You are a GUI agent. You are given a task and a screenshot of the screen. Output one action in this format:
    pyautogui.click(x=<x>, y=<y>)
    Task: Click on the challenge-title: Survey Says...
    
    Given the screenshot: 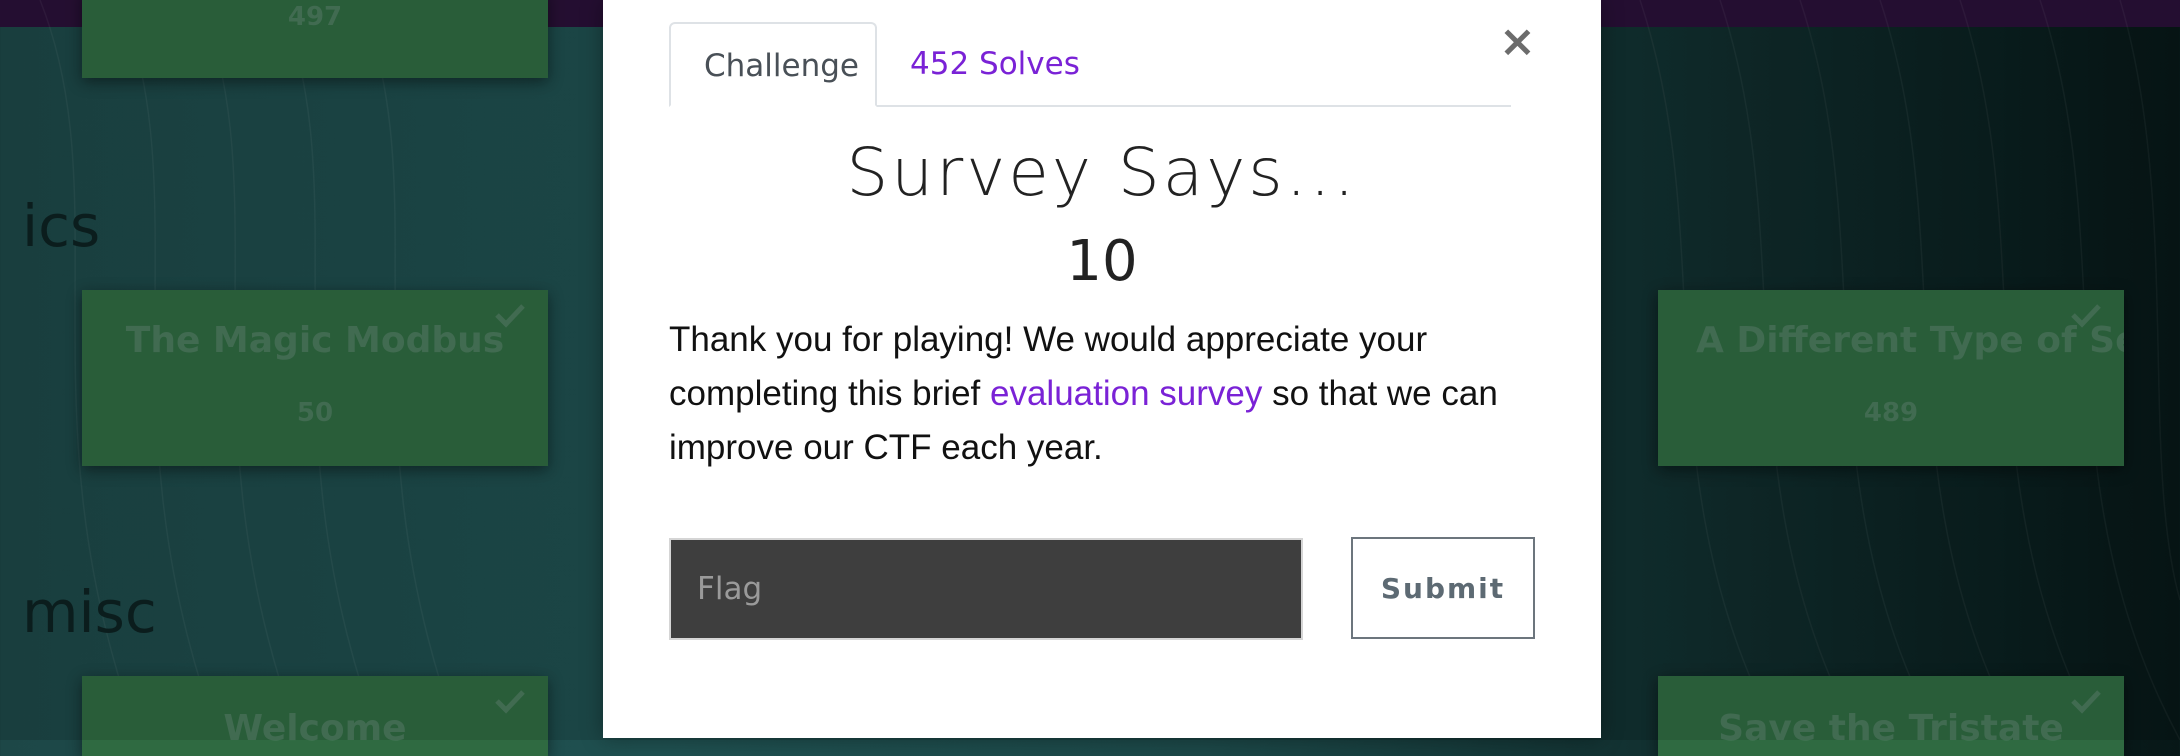 What is the action you would take?
    pyautogui.click(x=1102, y=172)
    